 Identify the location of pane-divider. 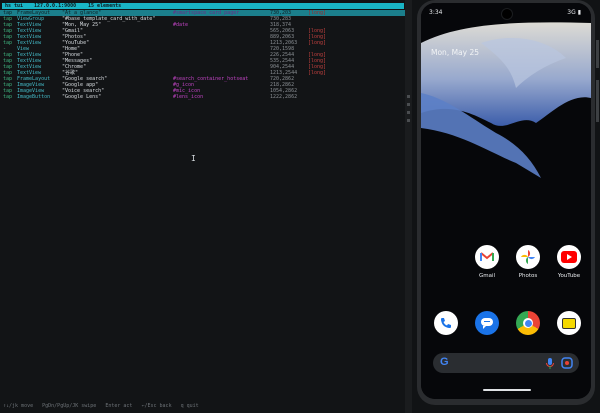
(408, 206).